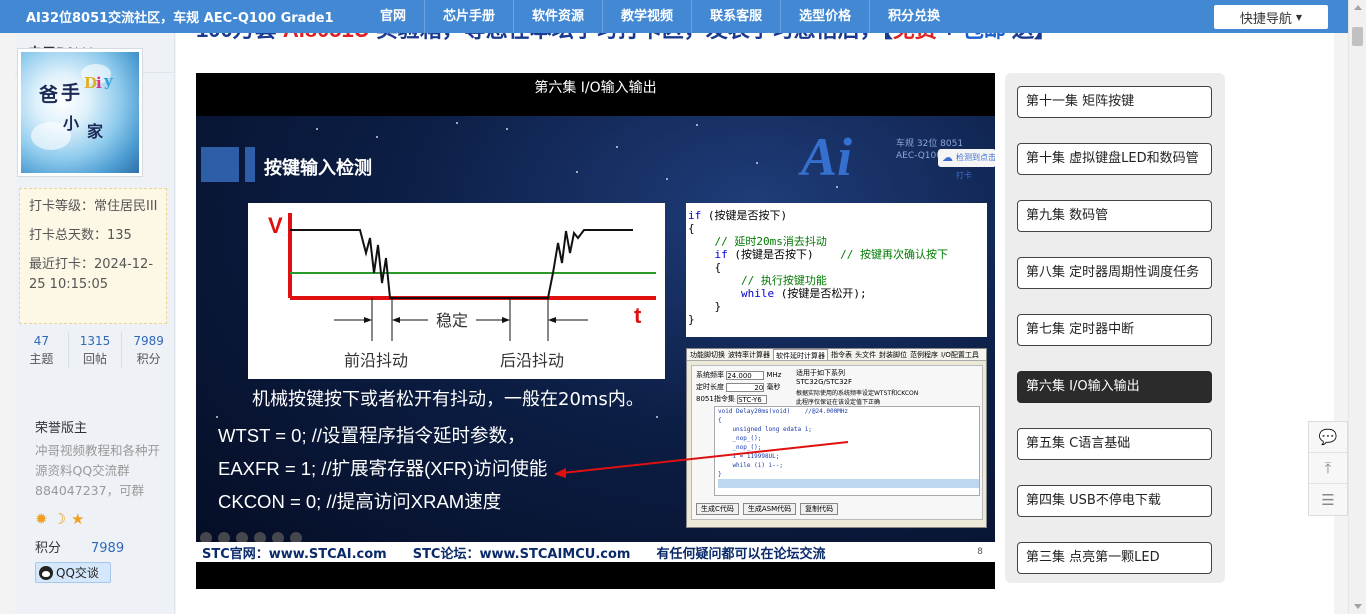  Describe the element at coordinates (1299, 17) in the screenshot. I see `chevron-down-icon: ▼` at that location.